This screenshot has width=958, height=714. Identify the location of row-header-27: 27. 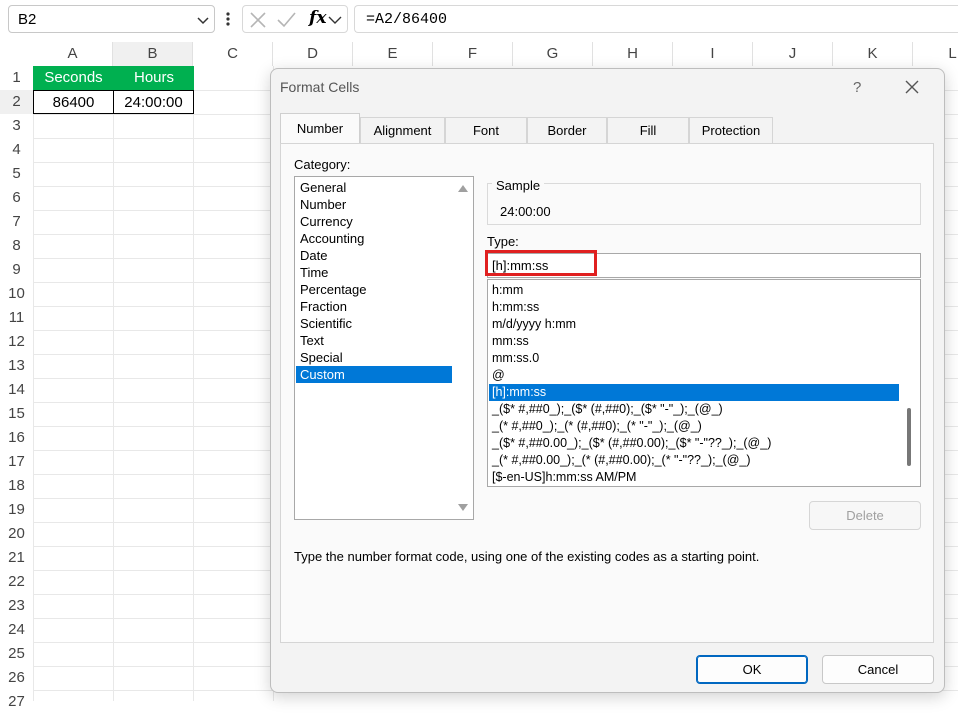
(16, 702).